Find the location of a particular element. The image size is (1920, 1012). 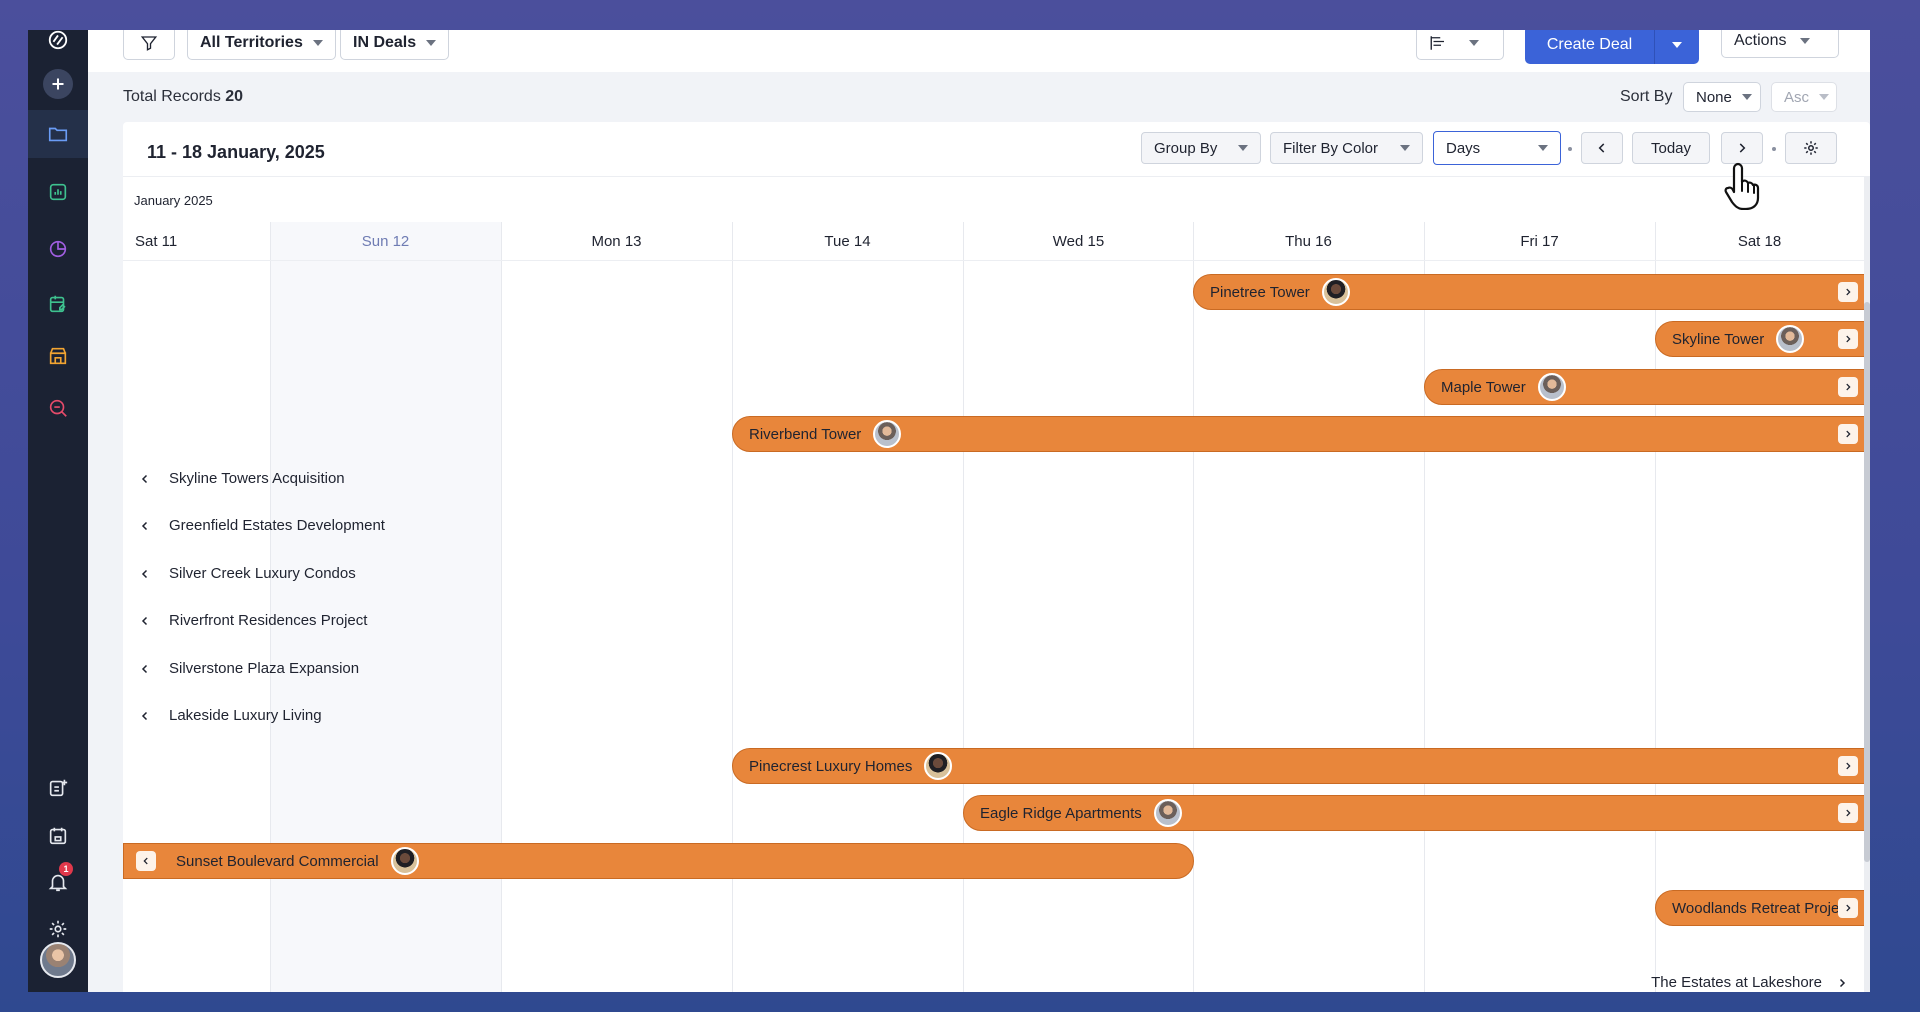

sort-order-dropdown: Asc is located at coordinates (1804, 97).